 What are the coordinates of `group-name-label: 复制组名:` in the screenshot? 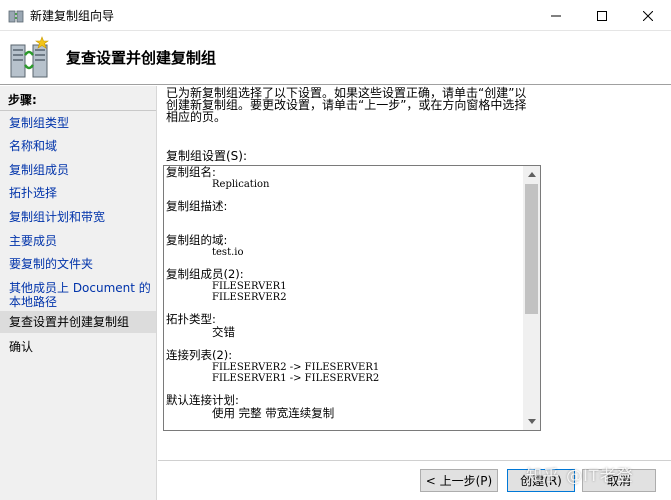 It's located at (191, 172).